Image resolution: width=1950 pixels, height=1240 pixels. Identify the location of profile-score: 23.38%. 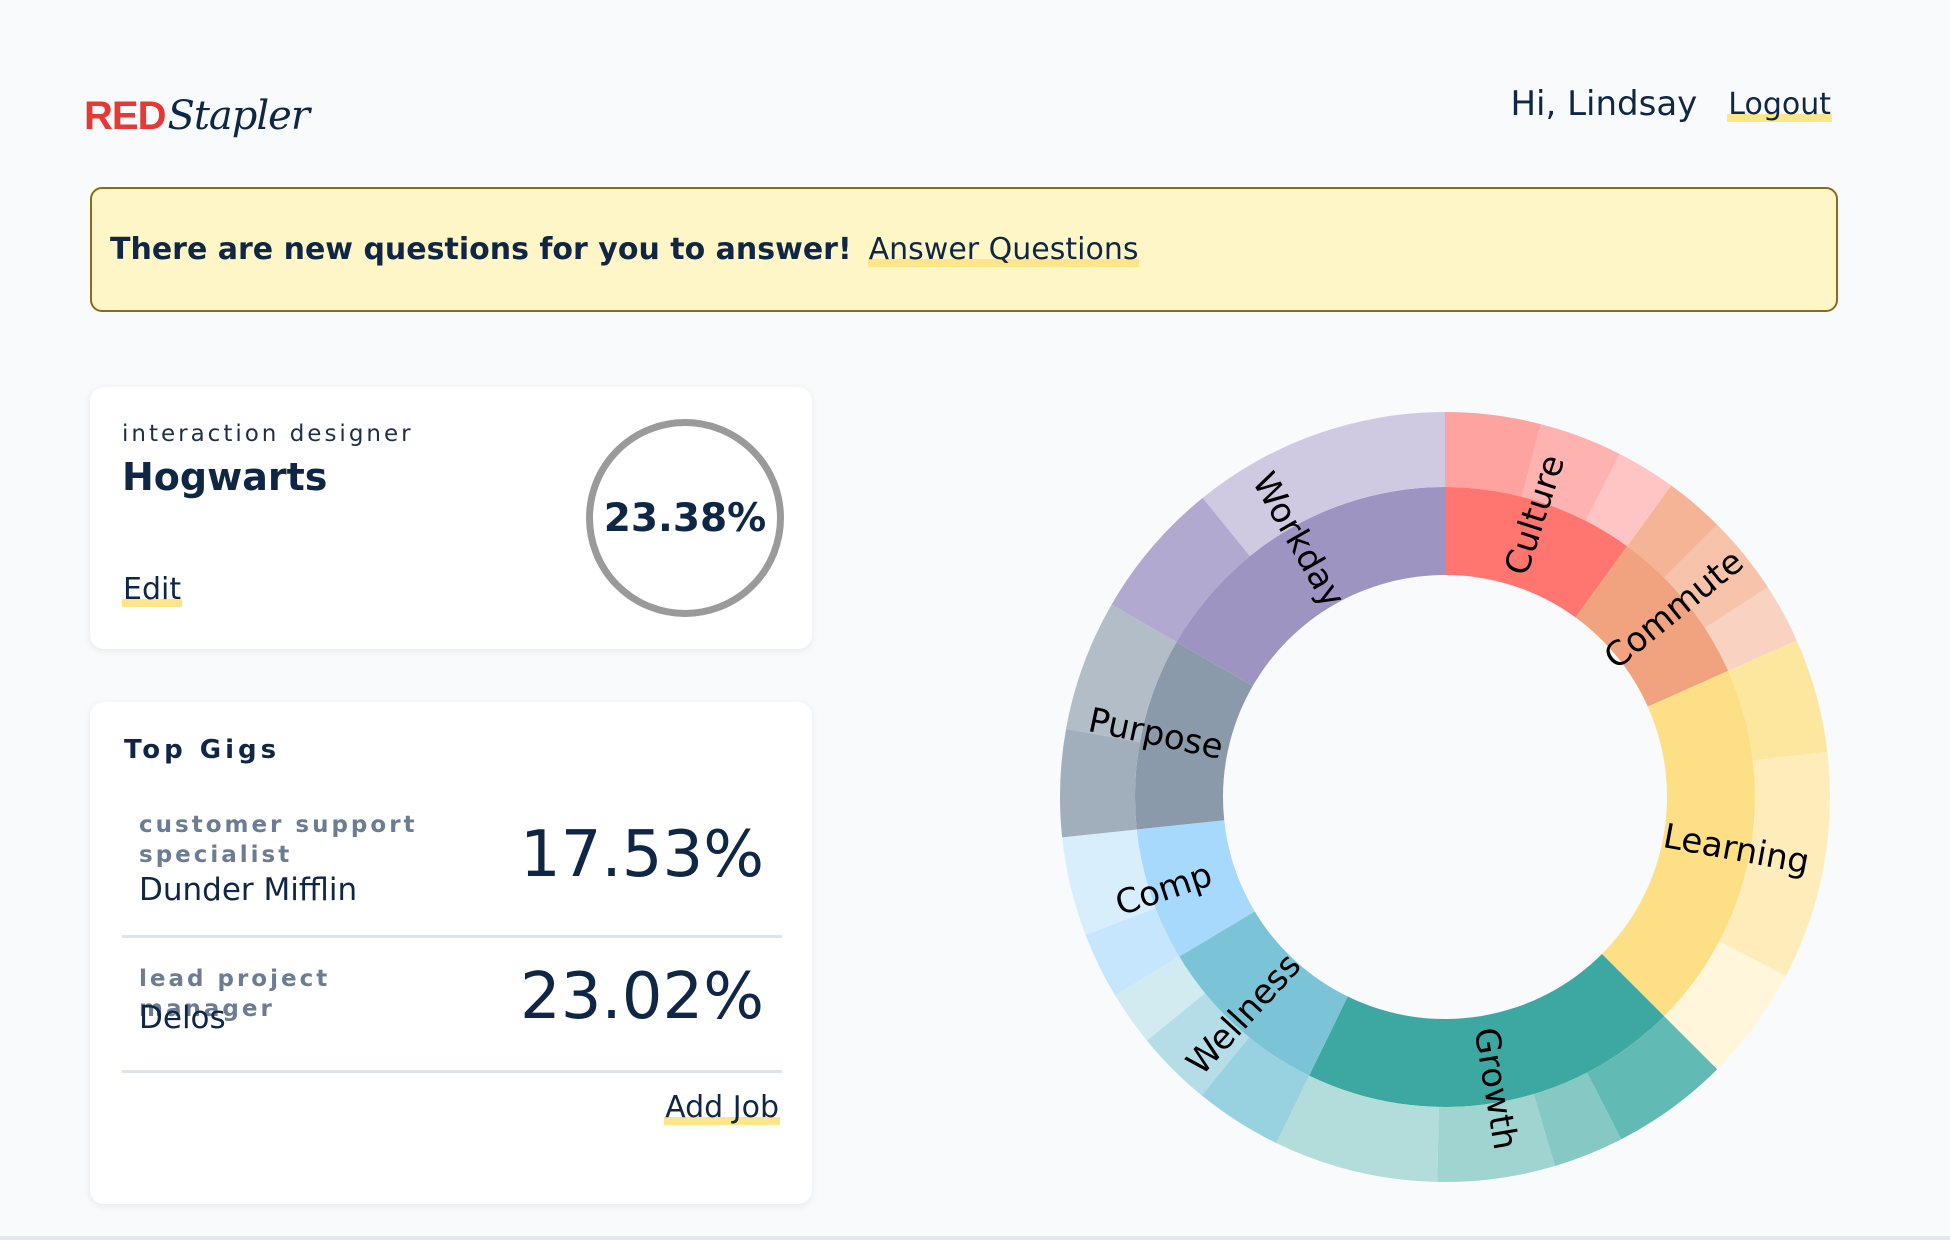
(685, 518).